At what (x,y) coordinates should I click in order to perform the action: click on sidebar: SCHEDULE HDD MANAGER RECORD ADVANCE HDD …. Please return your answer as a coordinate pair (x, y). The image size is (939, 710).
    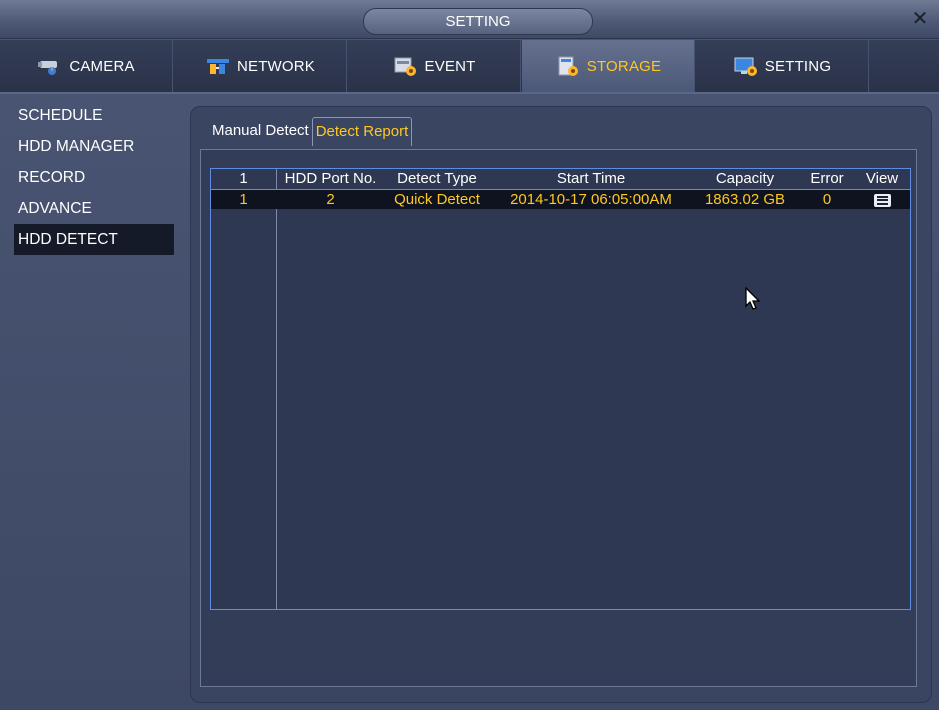
    Looking at the image, I should click on (94, 177).